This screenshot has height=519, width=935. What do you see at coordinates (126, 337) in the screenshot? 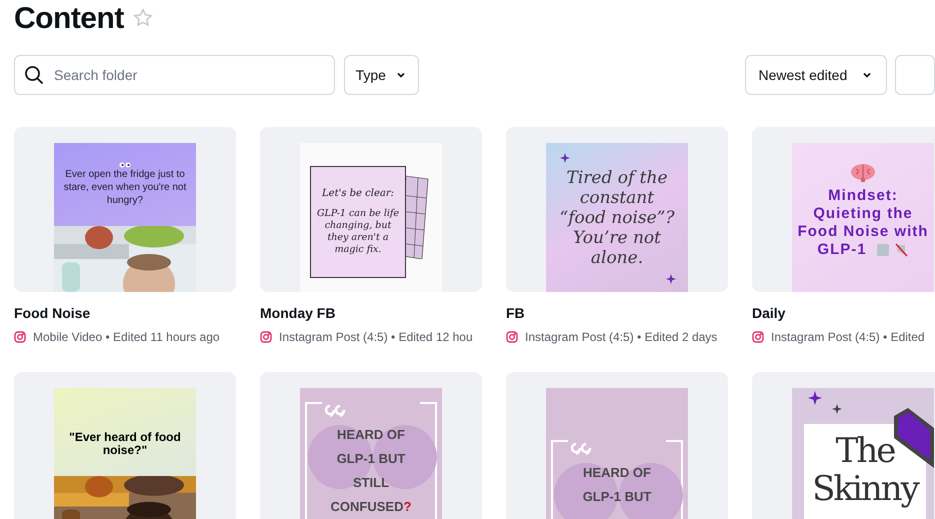
I see `design-meta: Mobile Video • Edited 11 hours ago` at bounding box center [126, 337].